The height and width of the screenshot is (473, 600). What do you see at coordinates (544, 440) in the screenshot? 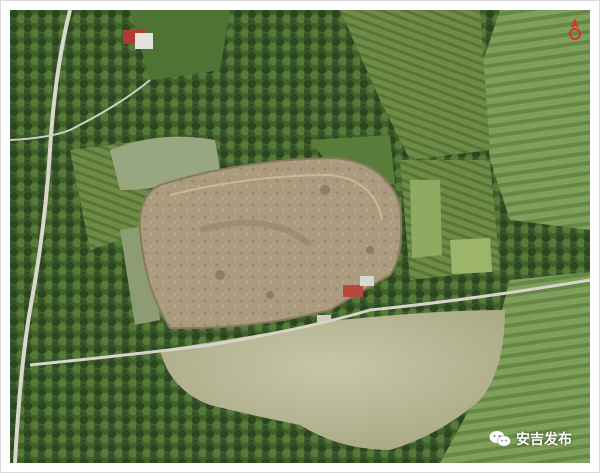
I see `watermark-text: 安吉发布` at bounding box center [544, 440].